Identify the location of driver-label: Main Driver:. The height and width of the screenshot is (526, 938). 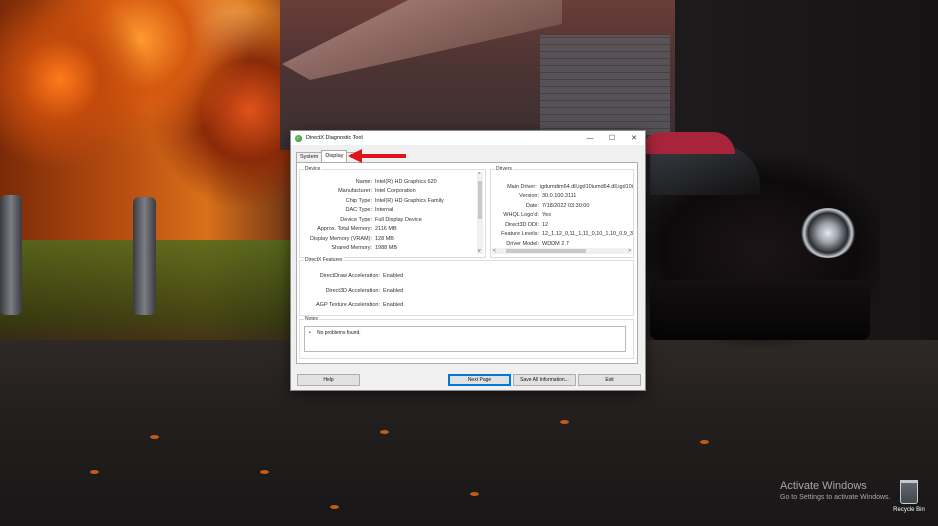
(522, 186).